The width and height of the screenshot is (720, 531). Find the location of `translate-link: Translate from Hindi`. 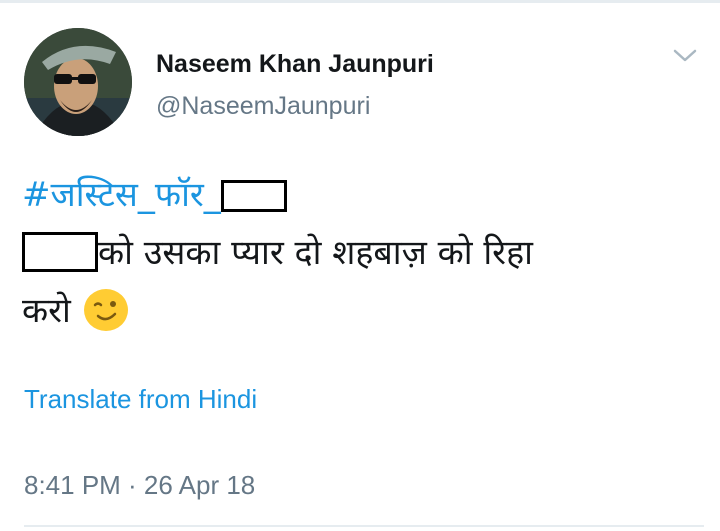

translate-link: Translate from Hindi is located at coordinates (140, 399).